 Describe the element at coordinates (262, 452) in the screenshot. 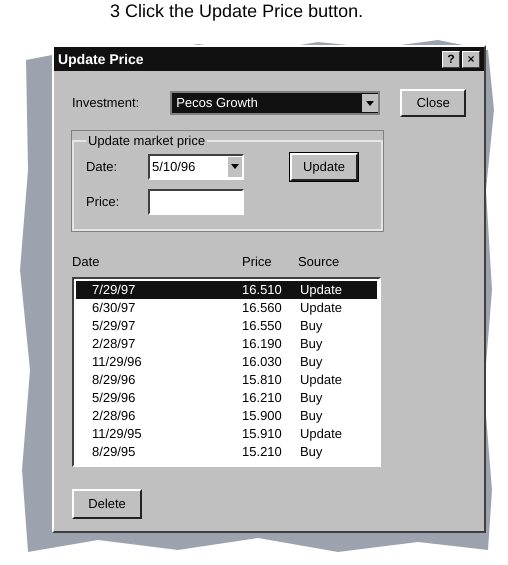

I see `list-cell-text: 15.210` at that location.